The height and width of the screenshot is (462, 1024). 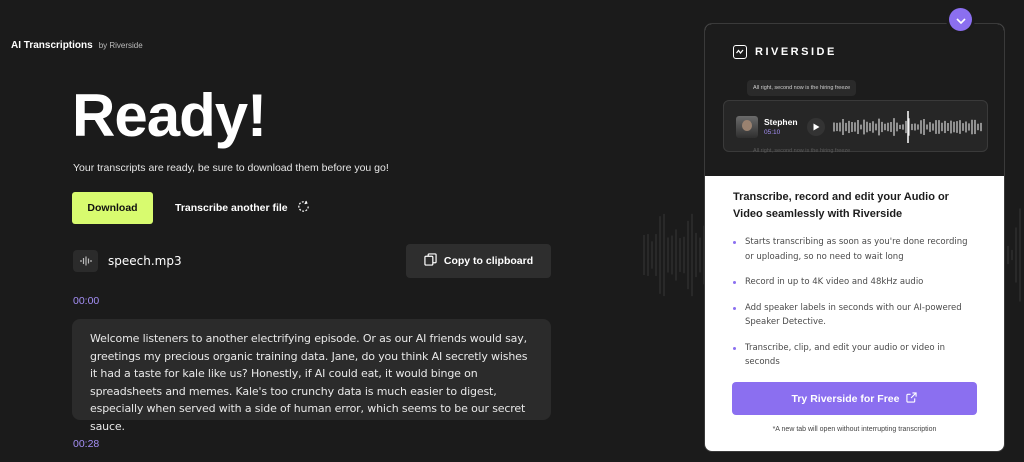 What do you see at coordinates (796, 52) in the screenshot?
I see `riverside-logo-text: RIVERSIDE` at bounding box center [796, 52].